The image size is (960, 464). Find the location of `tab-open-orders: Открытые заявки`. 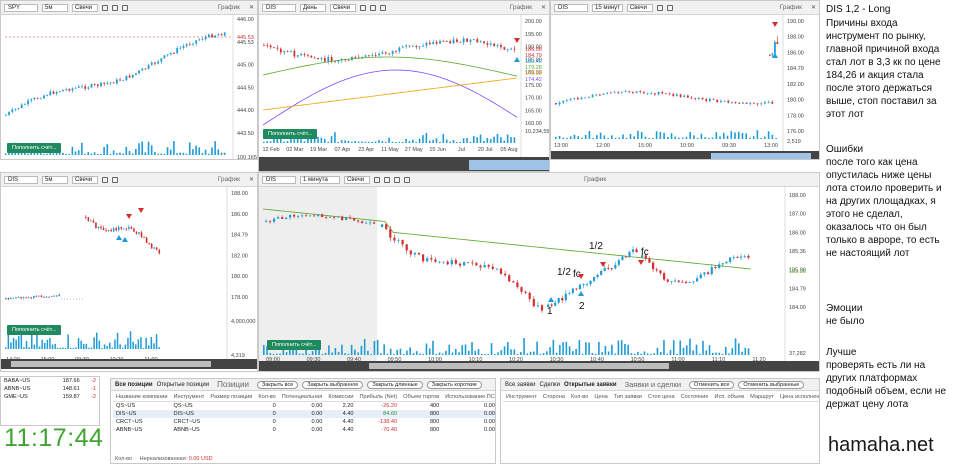

tab-open-orders: Открытые заявки is located at coordinates (590, 385).